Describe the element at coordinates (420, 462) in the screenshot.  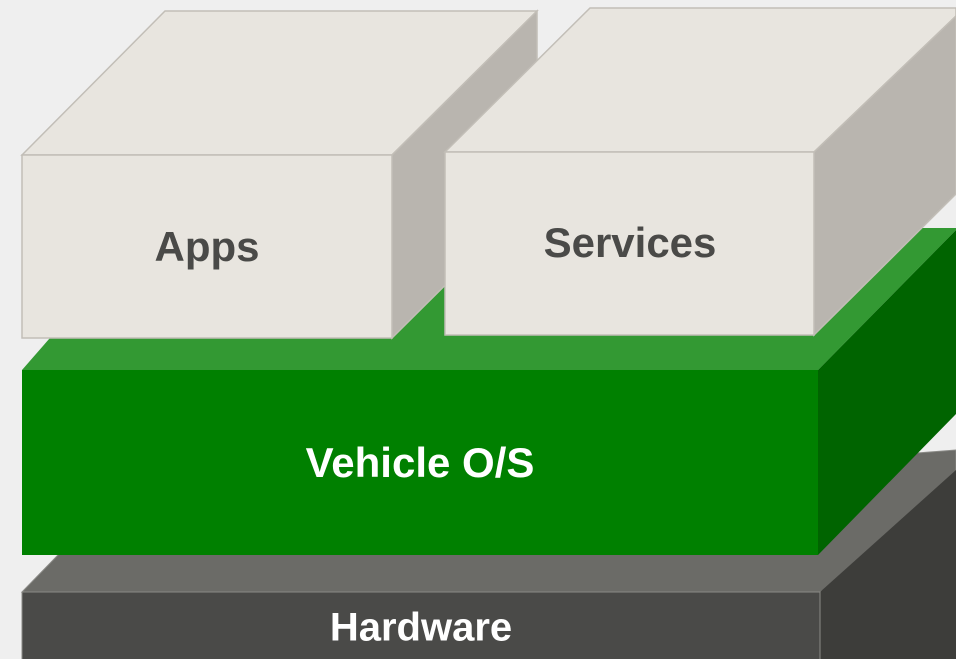
I see `vehicle-os-label: Vehicle O/S` at that location.